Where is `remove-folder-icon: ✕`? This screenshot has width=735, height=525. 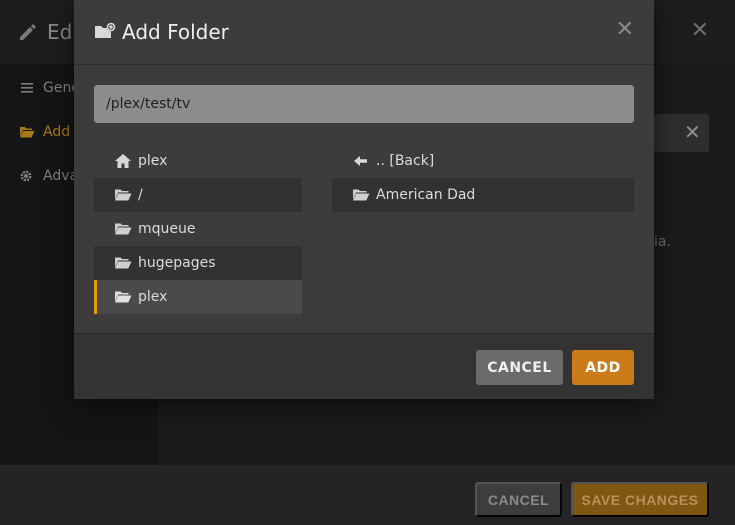
remove-folder-icon: ✕ is located at coordinates (692, 132).